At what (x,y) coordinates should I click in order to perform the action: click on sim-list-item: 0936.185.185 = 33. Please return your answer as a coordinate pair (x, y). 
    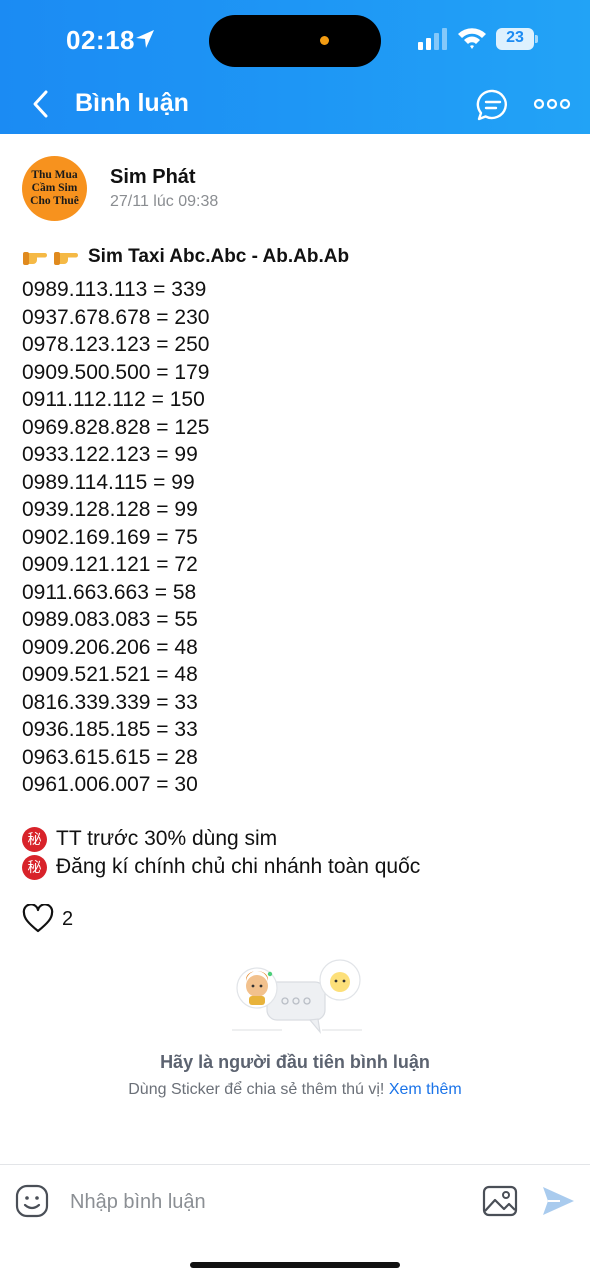
    Looking at the image, I should click on (110, 729).